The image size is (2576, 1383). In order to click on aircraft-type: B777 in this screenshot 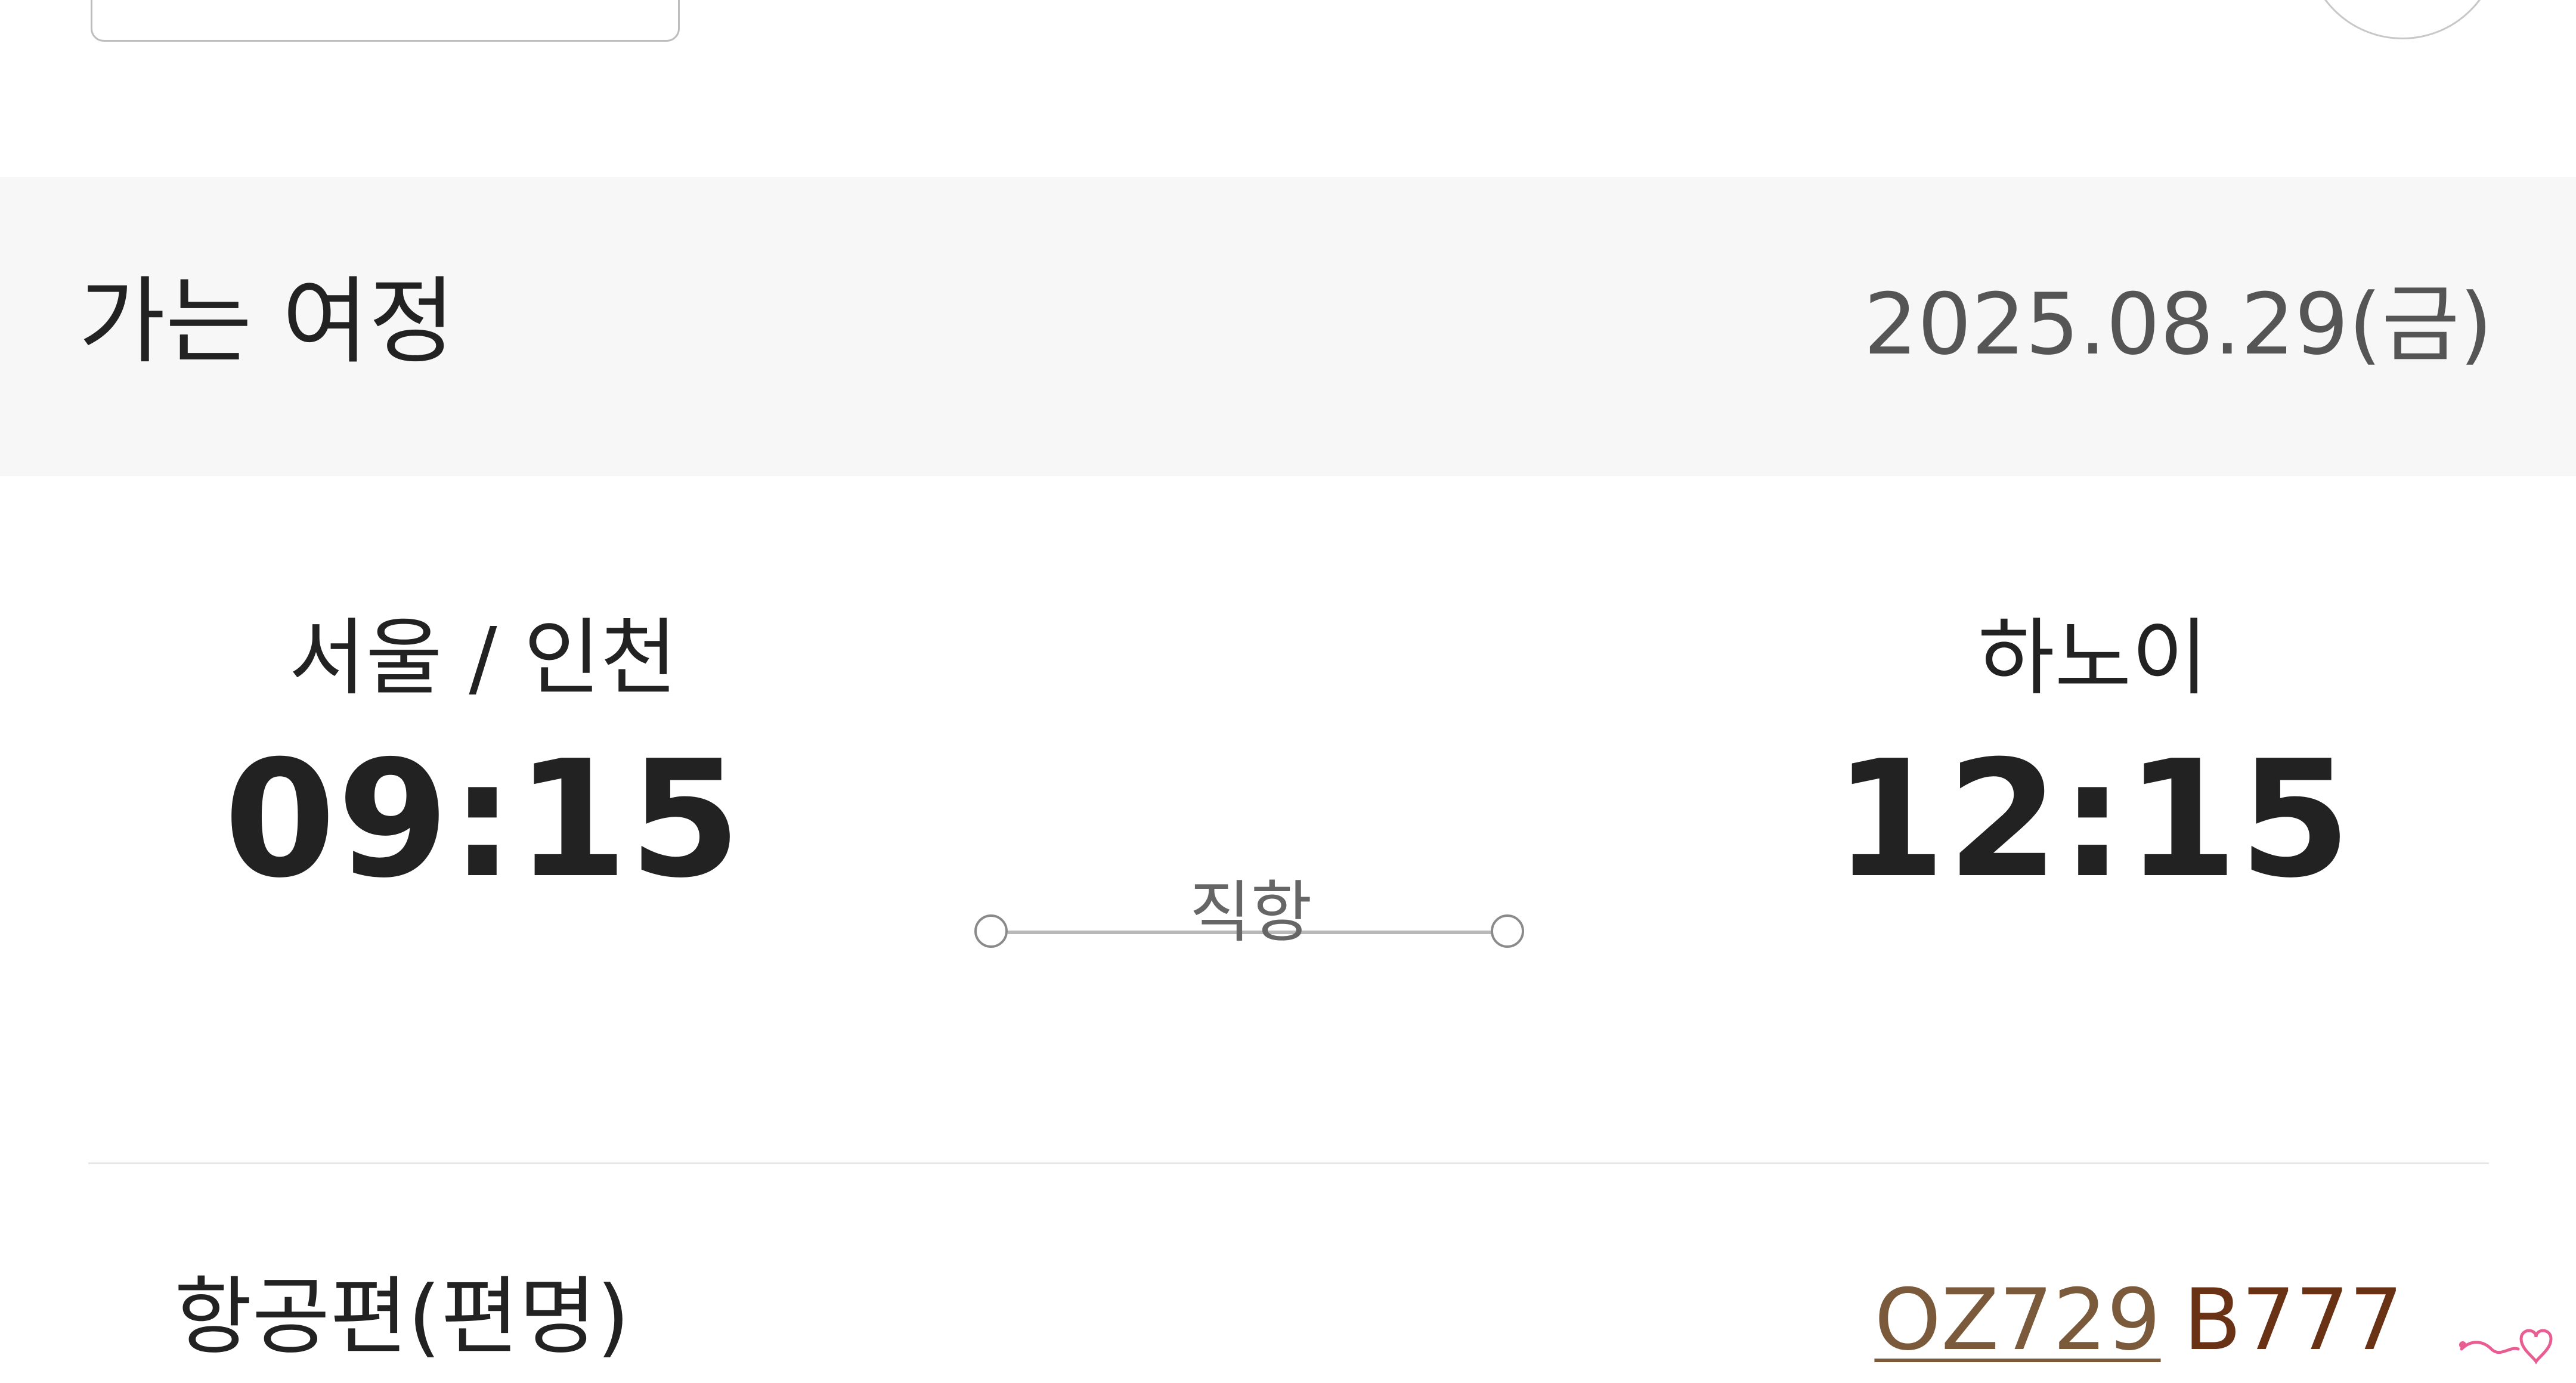, I will do `click(2293, 1320)`.